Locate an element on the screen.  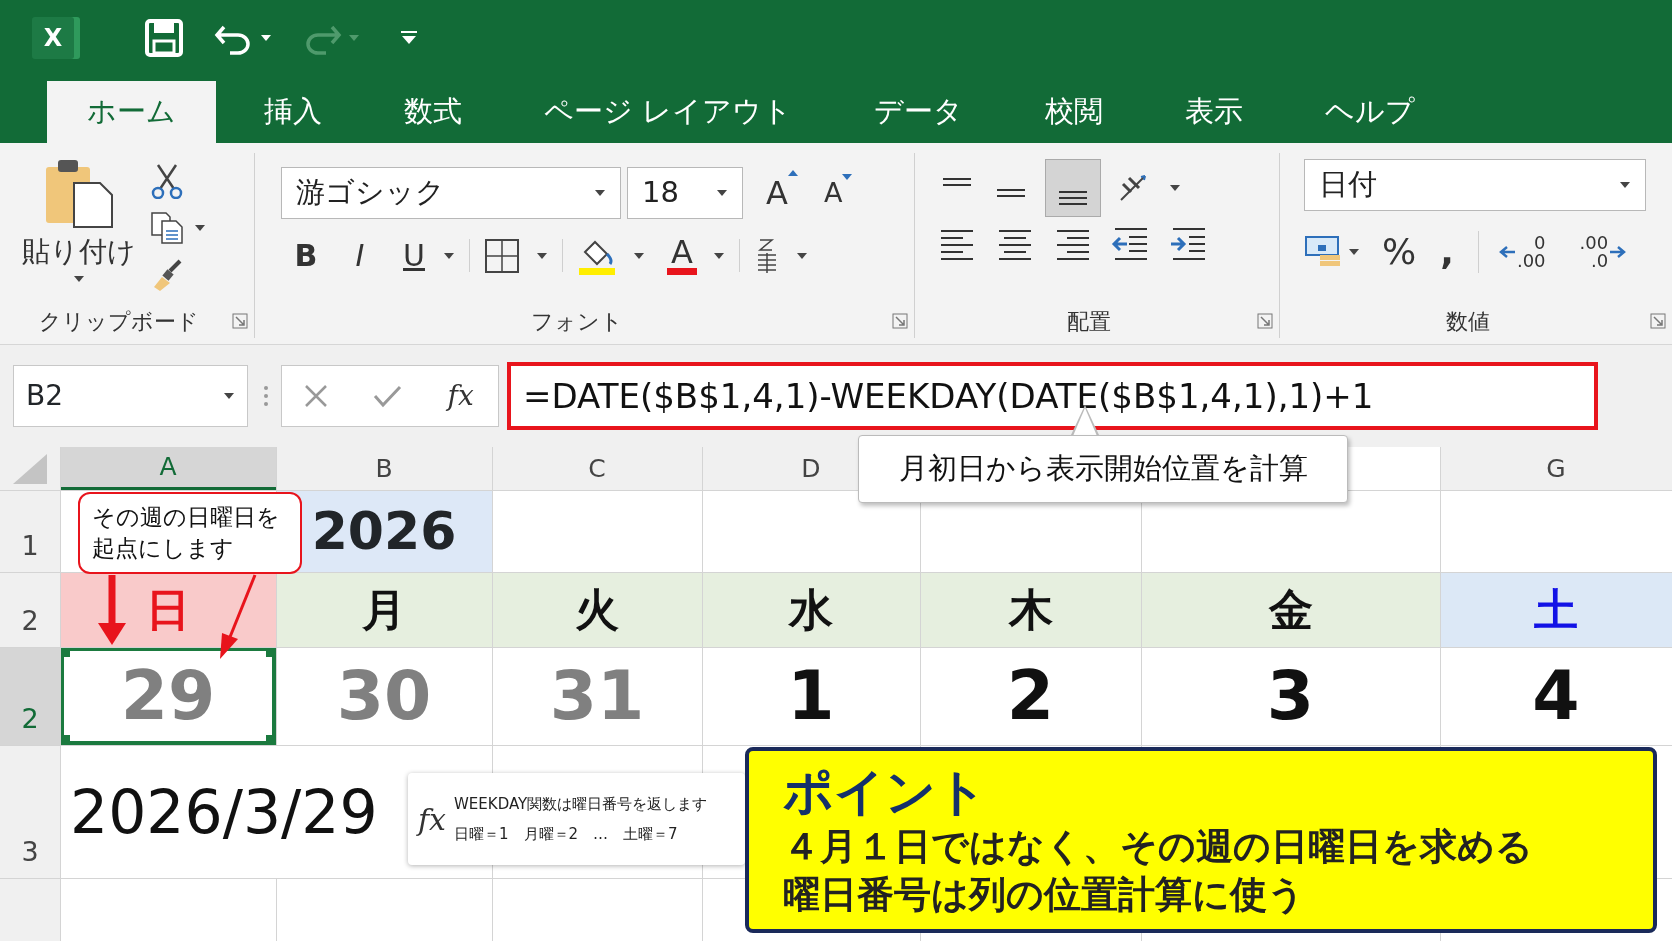
font-style-button: B is located at coordinates (306, 255).